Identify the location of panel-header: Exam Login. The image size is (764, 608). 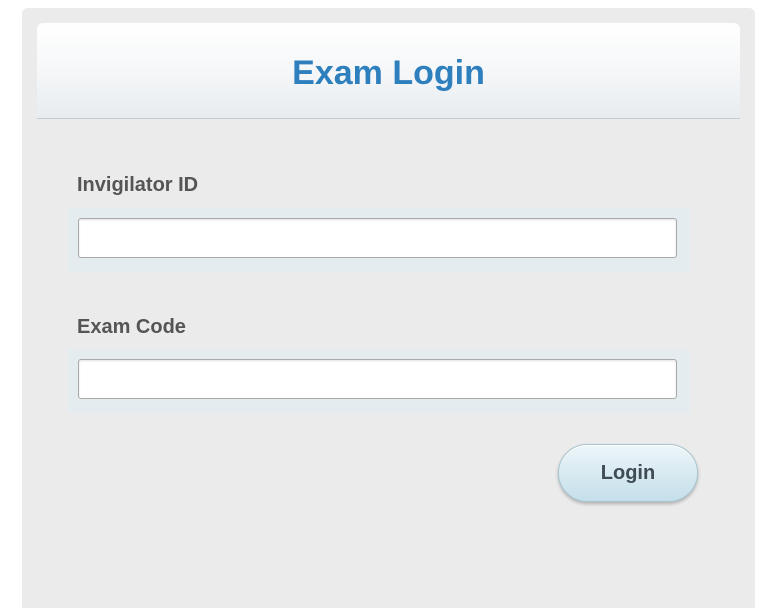
(388, 71).